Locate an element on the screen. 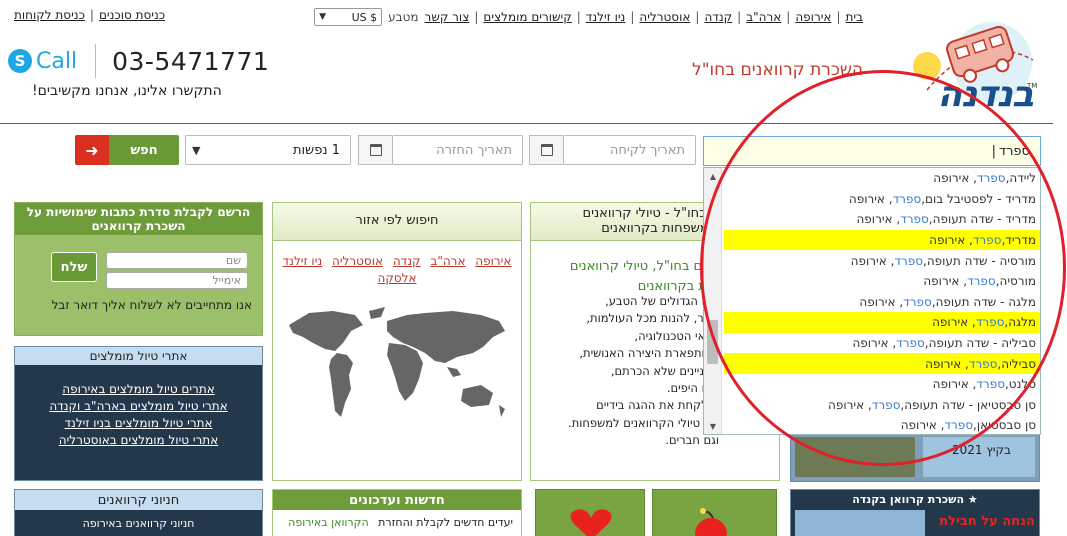 The width and height of the screenshot is (1067, 536). currency-select: ▼ US $ is located at coordinates (348, 17).